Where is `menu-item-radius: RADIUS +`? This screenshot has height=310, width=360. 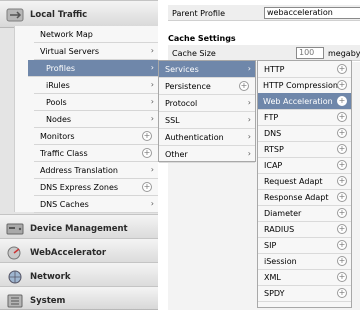 menu-item-radius: RADIUS + is located at coordinates (304, 229).